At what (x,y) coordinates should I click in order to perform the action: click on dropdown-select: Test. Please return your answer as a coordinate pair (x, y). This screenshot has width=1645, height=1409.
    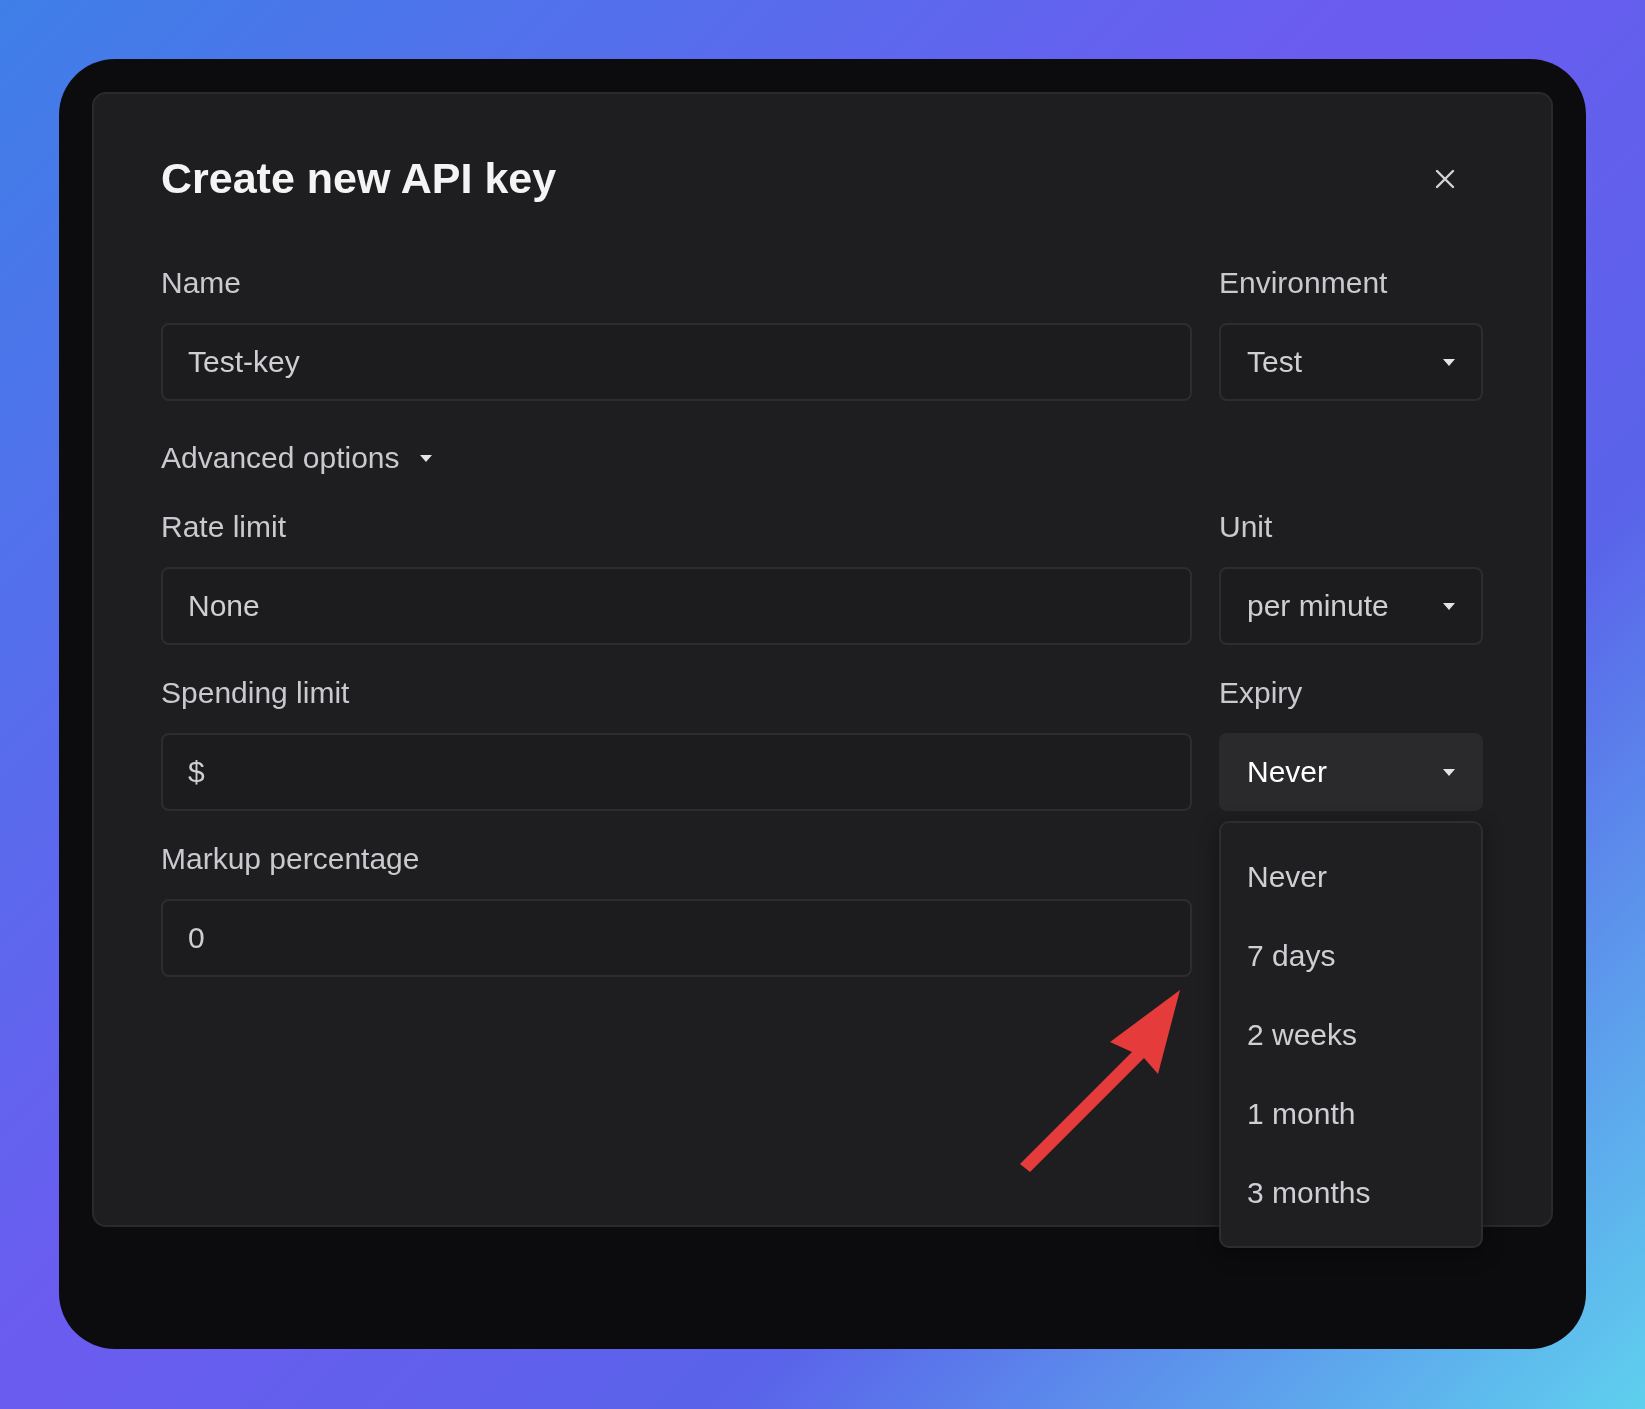
    Looking at the image, I should click on (1351, 362).